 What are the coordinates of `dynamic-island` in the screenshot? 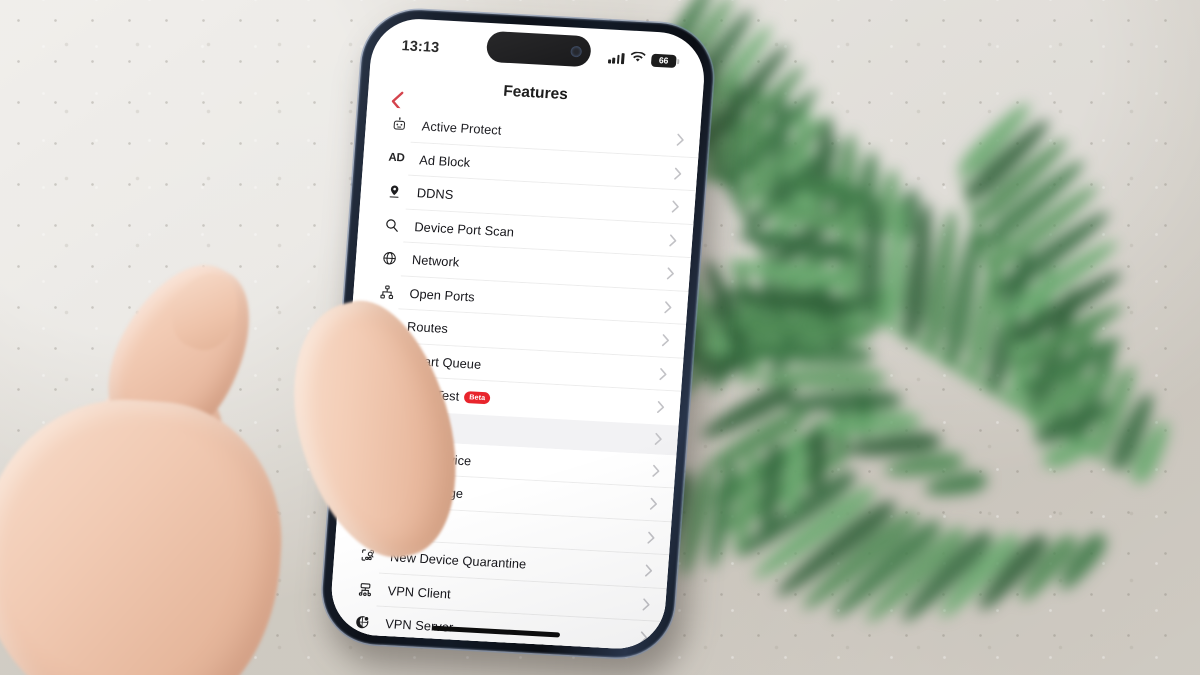 It's located at (538, 49).